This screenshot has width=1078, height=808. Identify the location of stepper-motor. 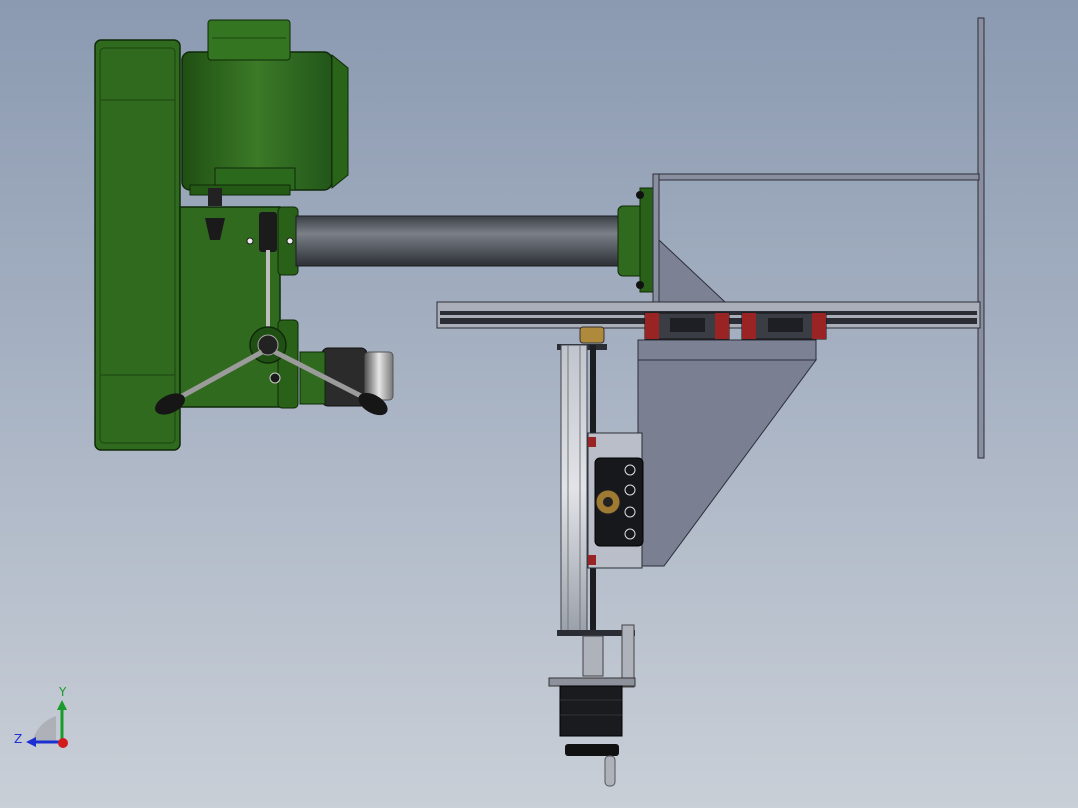
(591, 711).